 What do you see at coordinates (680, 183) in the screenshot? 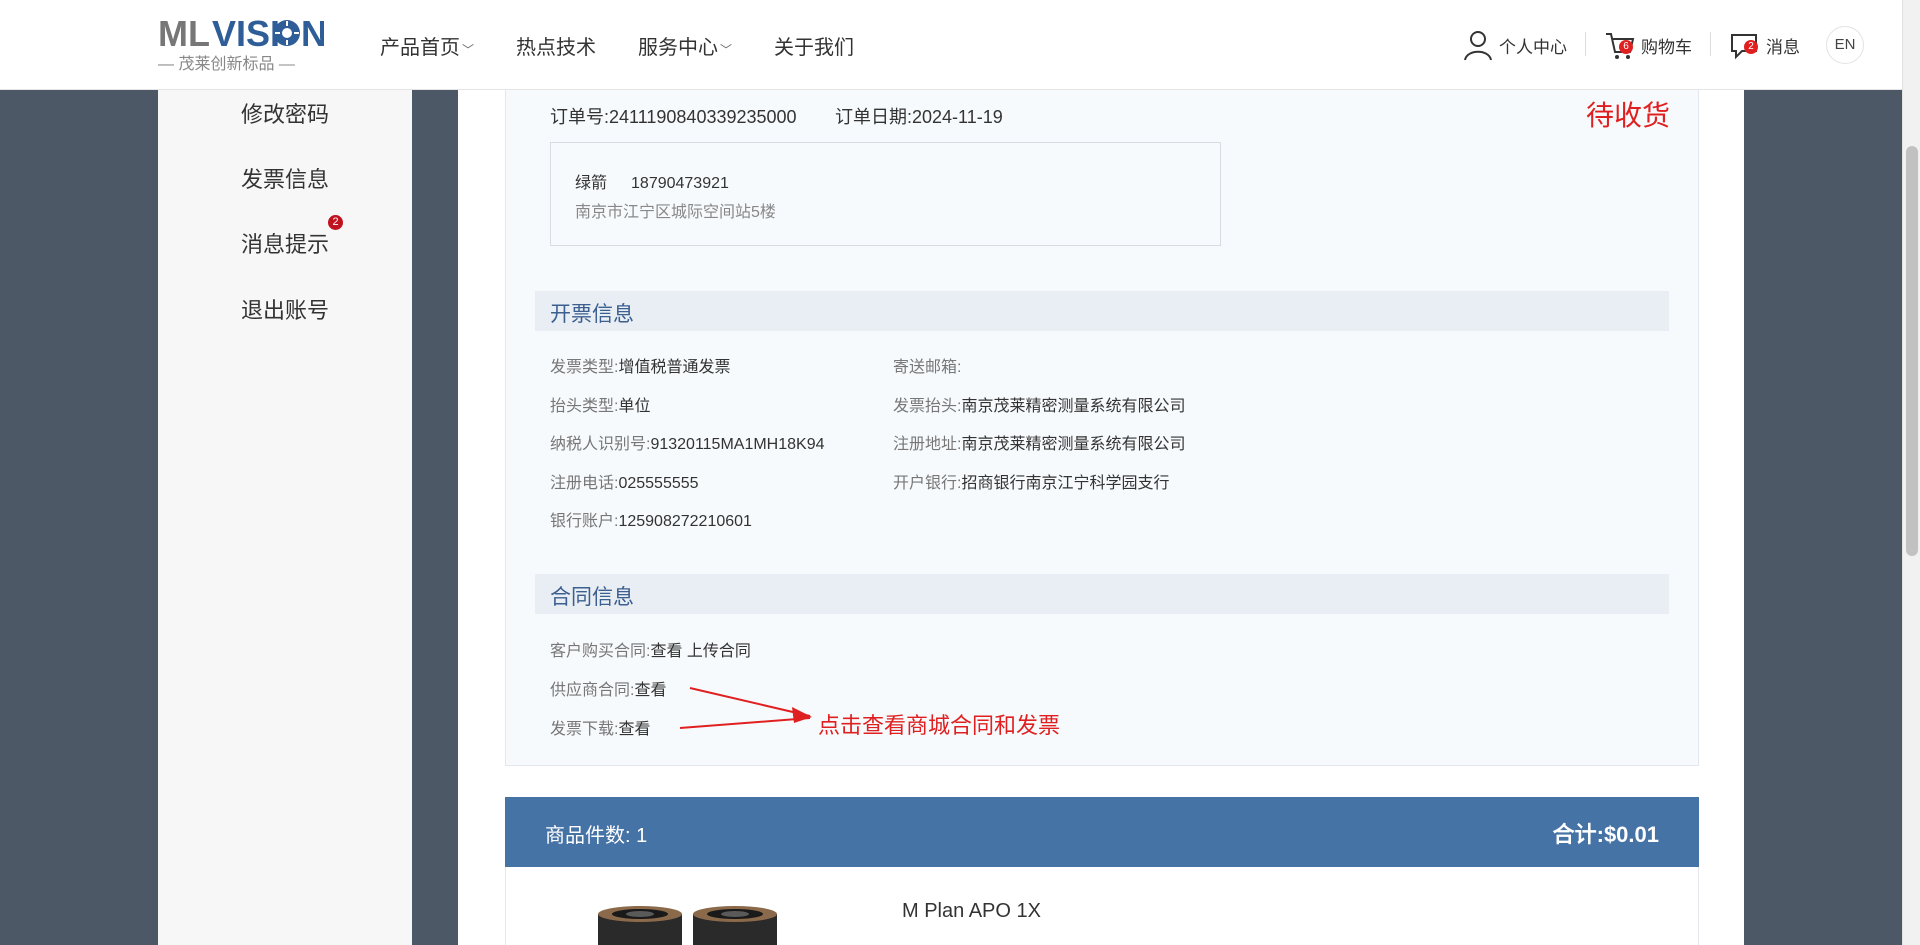
I see `recipient-phone: 18790473921` at bounding box center [680, 183].